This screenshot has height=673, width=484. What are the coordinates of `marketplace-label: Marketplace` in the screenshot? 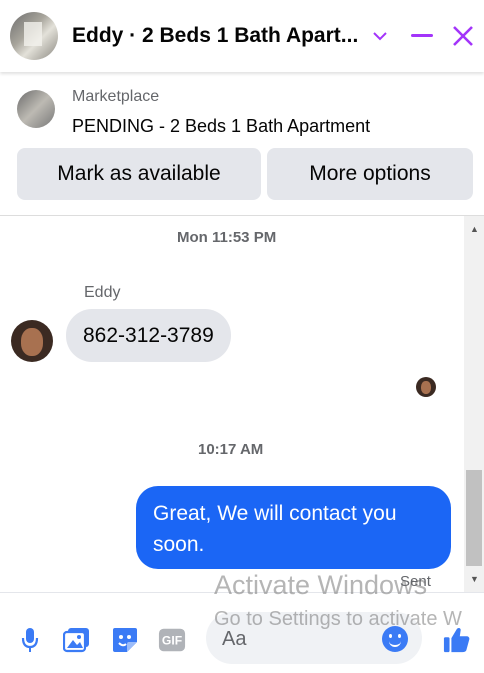 It's located at (116, 96).